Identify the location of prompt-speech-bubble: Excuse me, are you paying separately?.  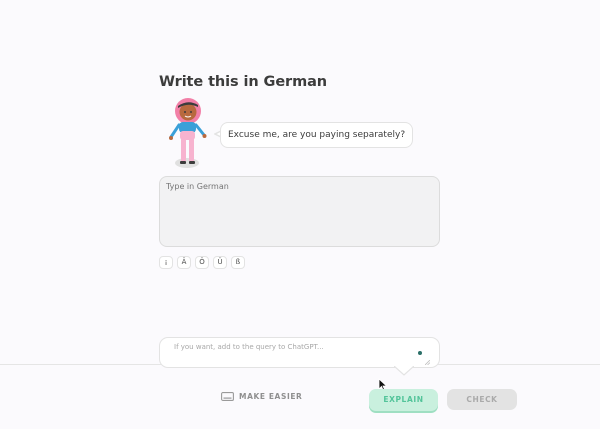
(317, 135).